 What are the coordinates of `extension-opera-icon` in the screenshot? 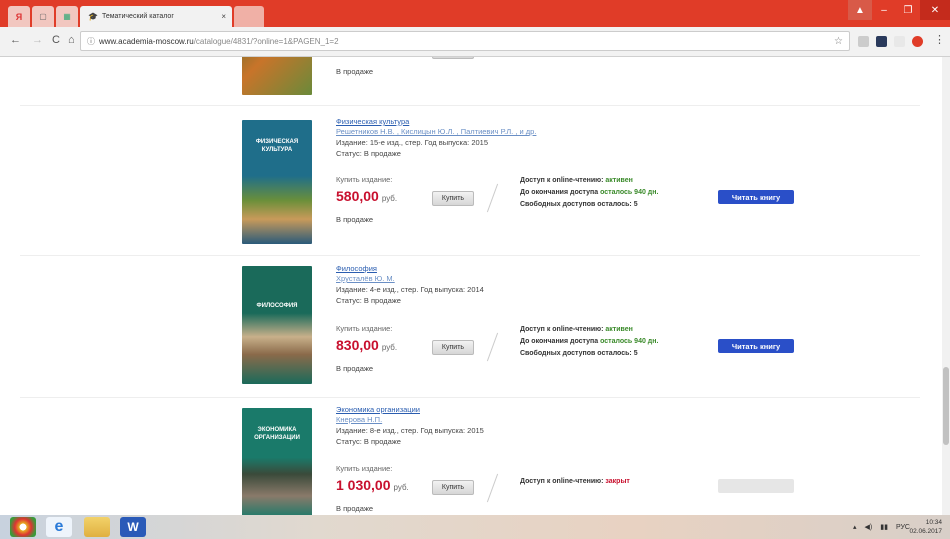 It's located at (917, 41).